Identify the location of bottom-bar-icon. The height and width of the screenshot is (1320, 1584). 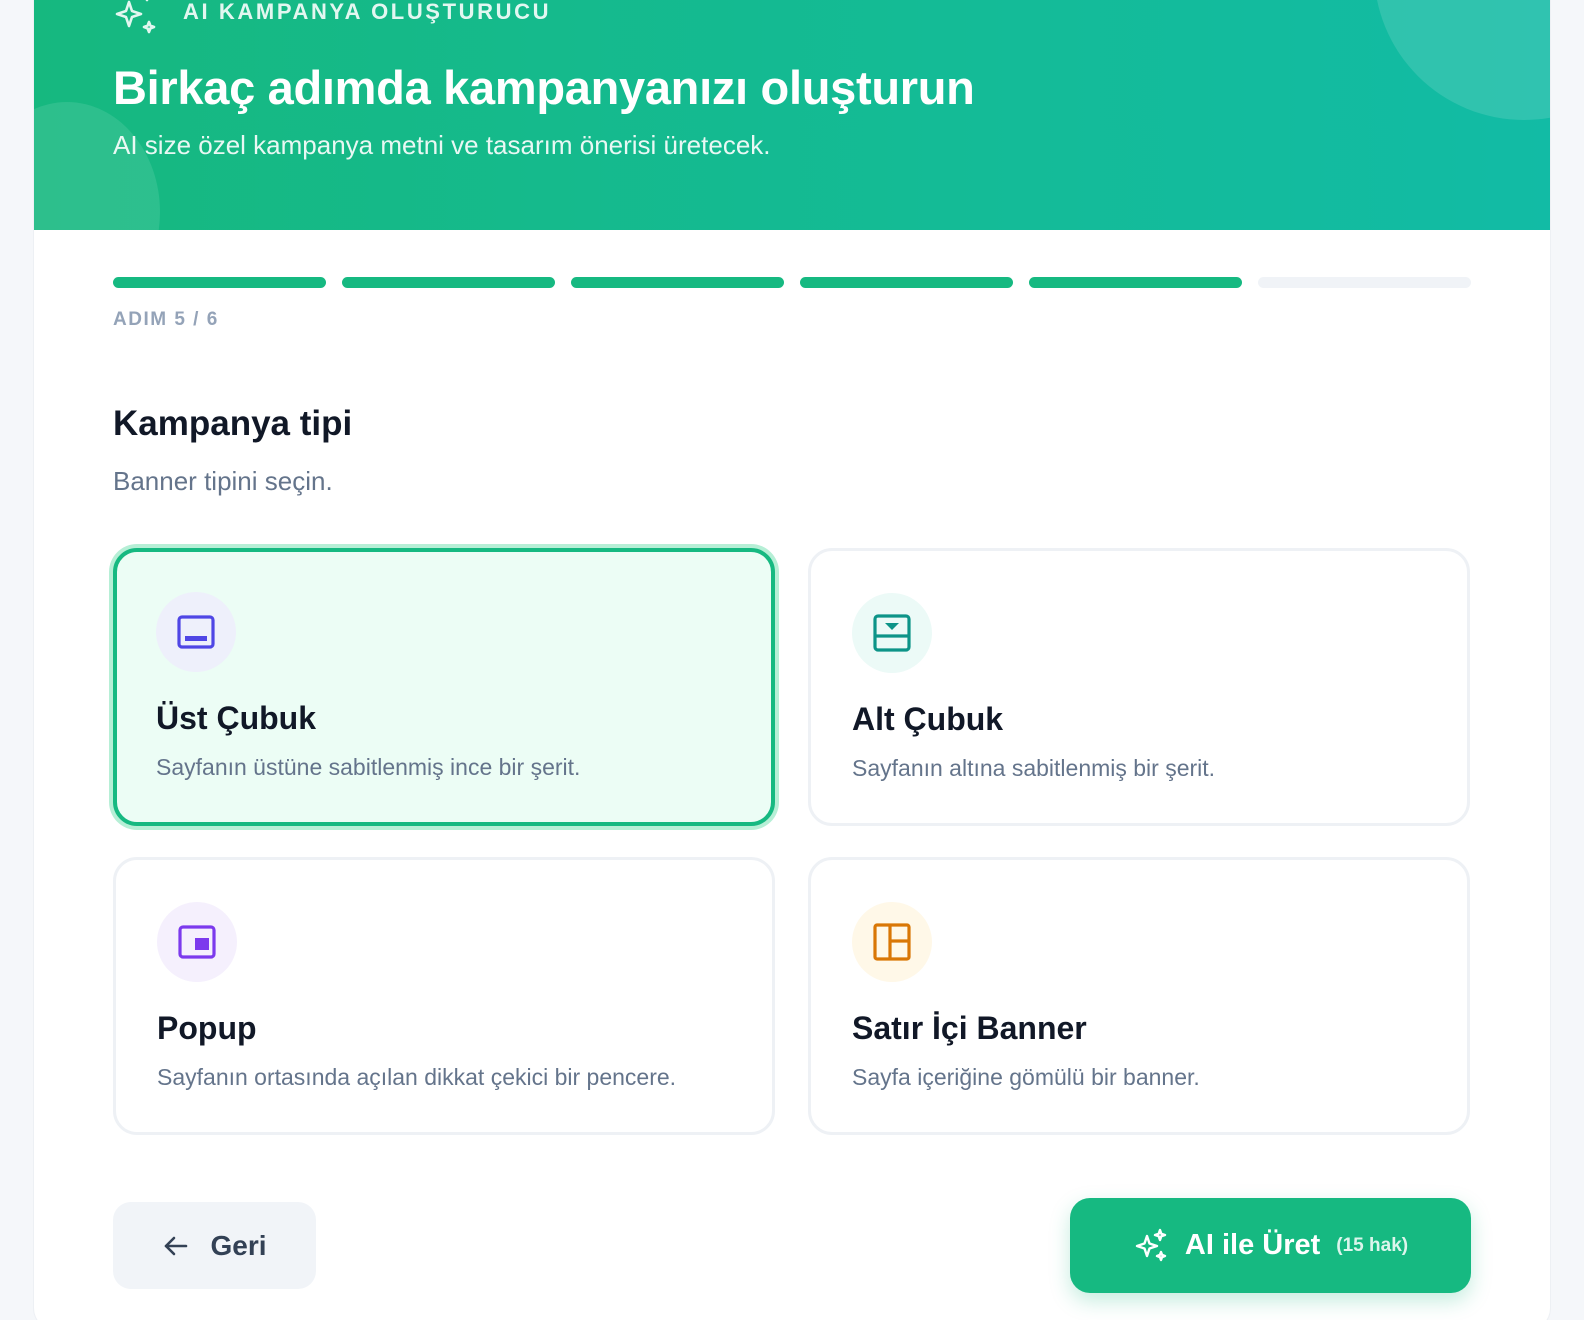
(892, 633).